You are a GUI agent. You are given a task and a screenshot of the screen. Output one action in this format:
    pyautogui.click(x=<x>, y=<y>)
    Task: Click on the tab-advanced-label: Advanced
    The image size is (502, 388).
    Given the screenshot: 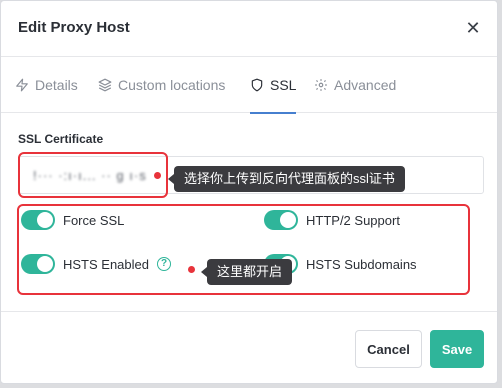 What is the action you would take?
    pyautogui.click(x=365, y=85)
    